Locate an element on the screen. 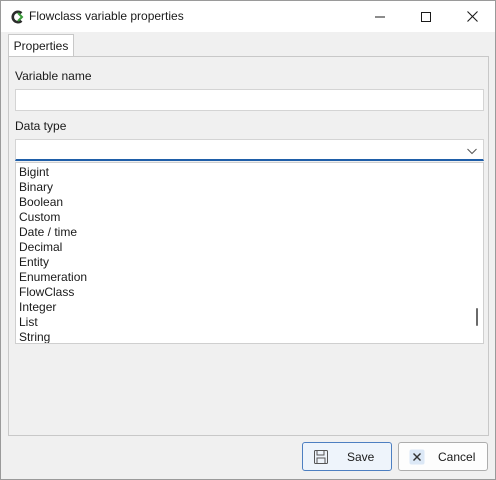  save-button: Save is located at coordinates (347, 456).